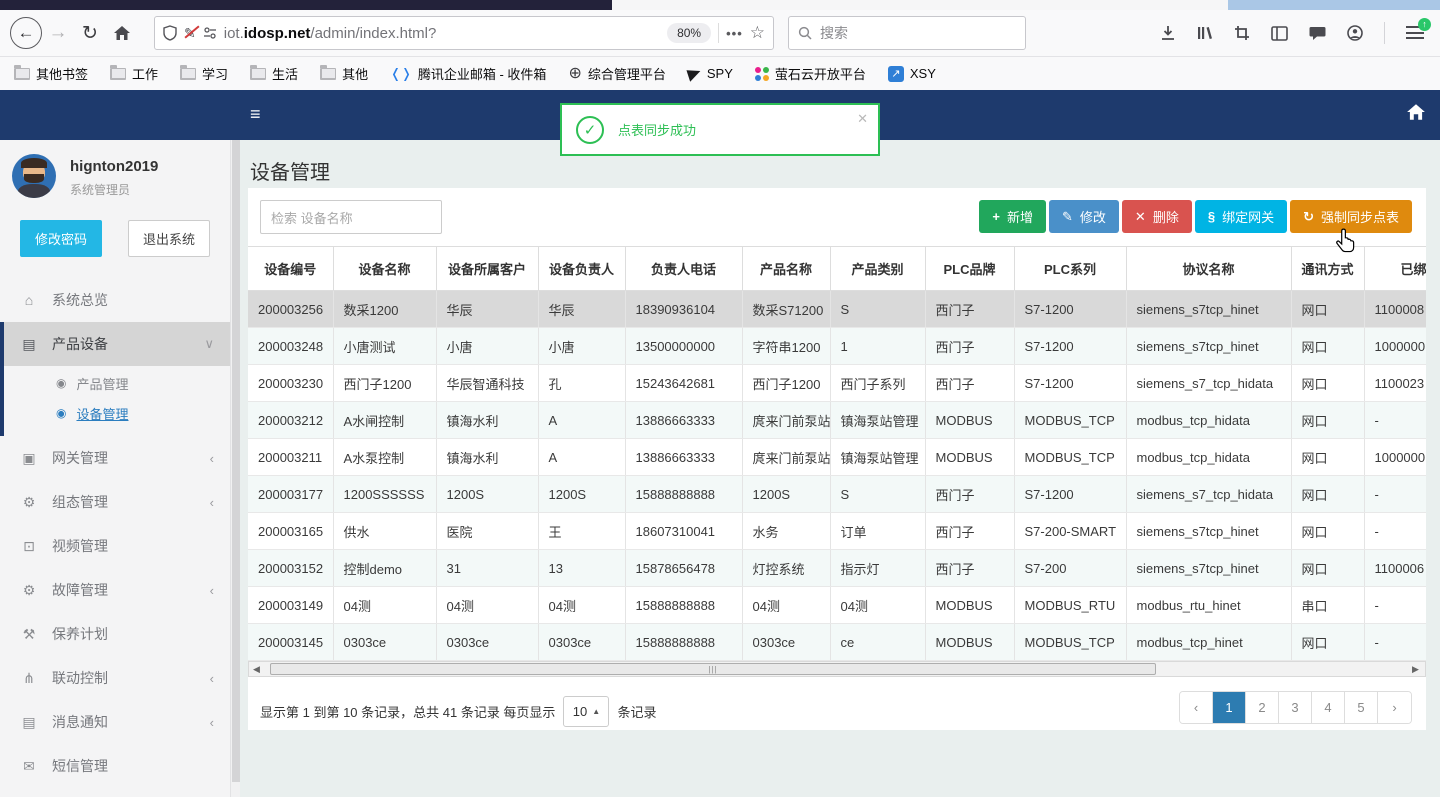 Image resolution: width=1440 pixels, height=797 pixels. Describe the element at coordinates (115, 634) in the screenshot. I see `sidebar-item-保养计划: ⚒ 保养计划` at that location.